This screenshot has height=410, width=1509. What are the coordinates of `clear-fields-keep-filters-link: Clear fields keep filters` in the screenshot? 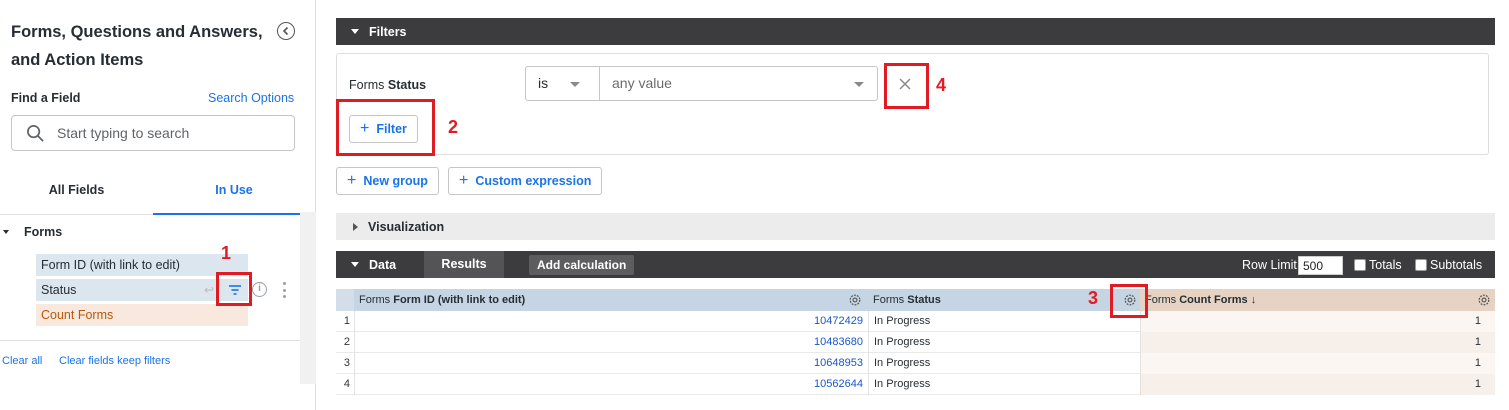 It's located at (114, 361).